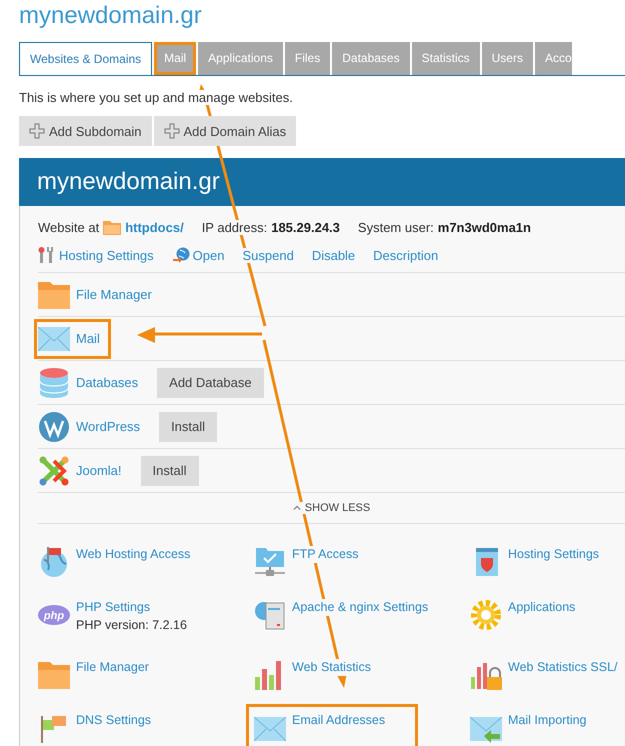  I want to click on tab: Websites & Domains, so click(85, 58).